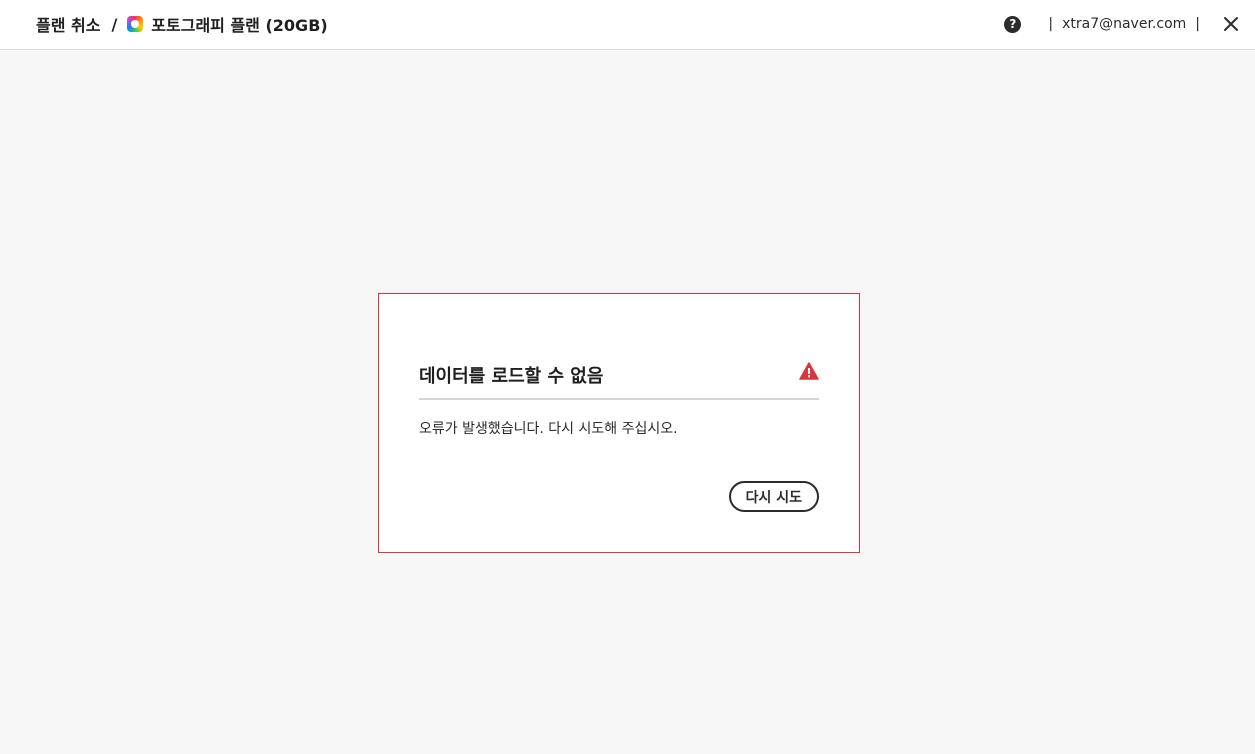 This screenshot has width=1255, height=754. Describe the element at coordinates (511, 376) in the screenshot. I see `dialog-title: 데이터를 로드할 수 없음` at that location.